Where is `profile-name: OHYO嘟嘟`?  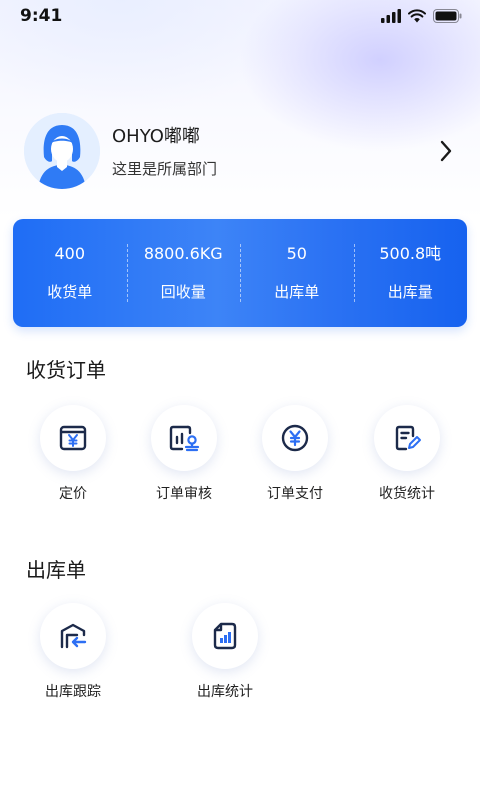
profile-name: OHYO嘟嘟 is located at coordinates (156, 136).